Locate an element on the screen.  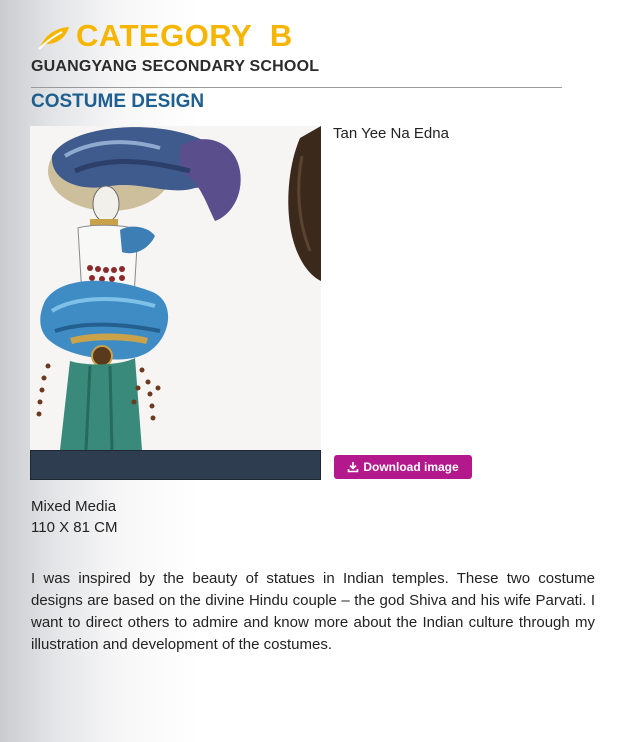
download-image-button: Download image is located at coordinates (403, 467).